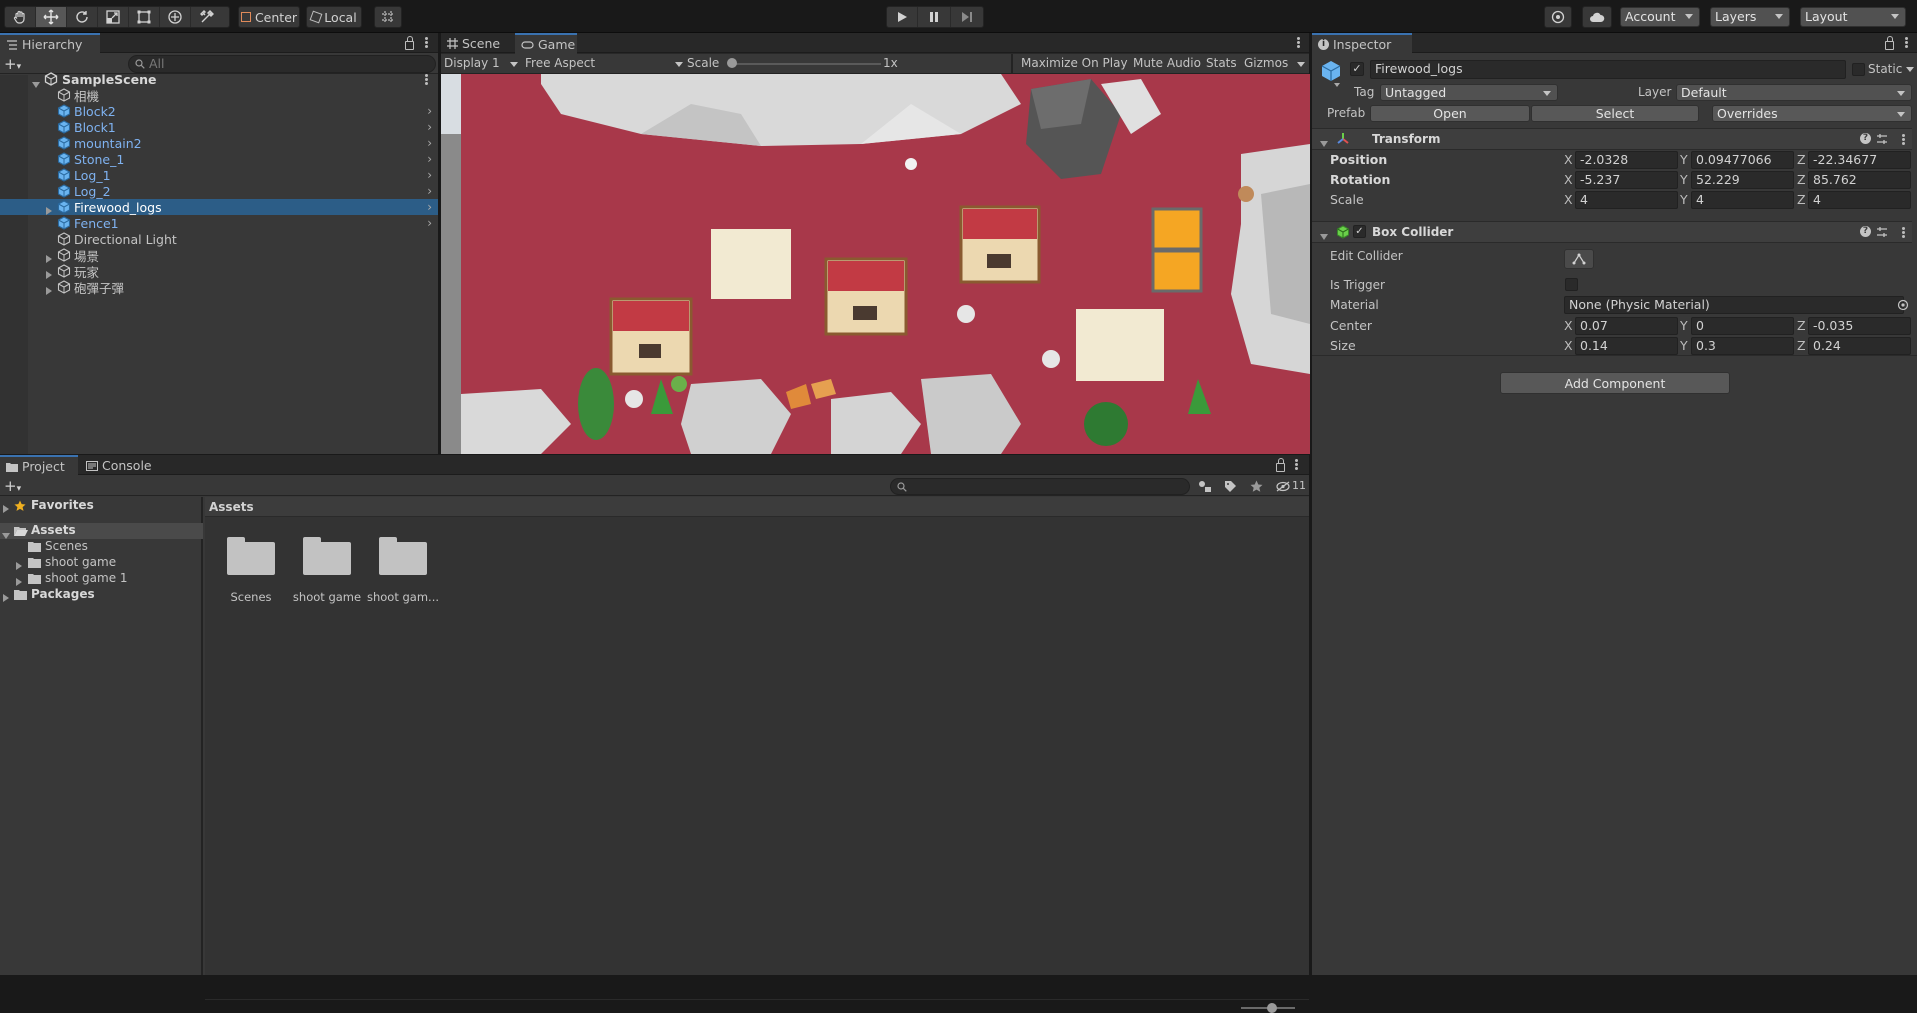  What do you see at coordinates (388, 17) in the screenshot?
I see `grid-snap-button` at bounding box center [388, 17].